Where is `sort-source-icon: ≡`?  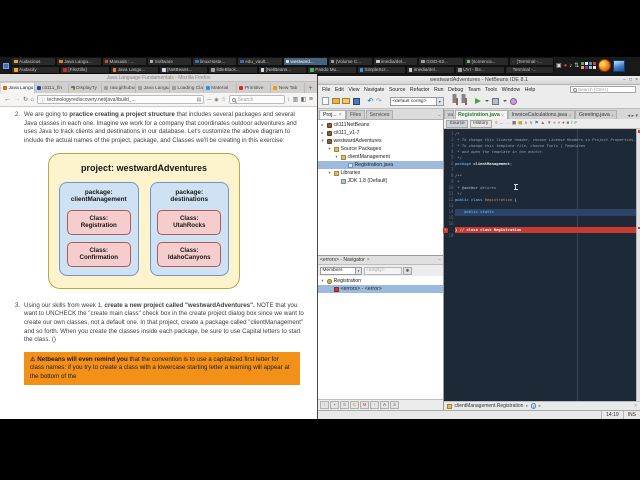
sort-source-icon: ≡ is located at coordinates (394, 405).